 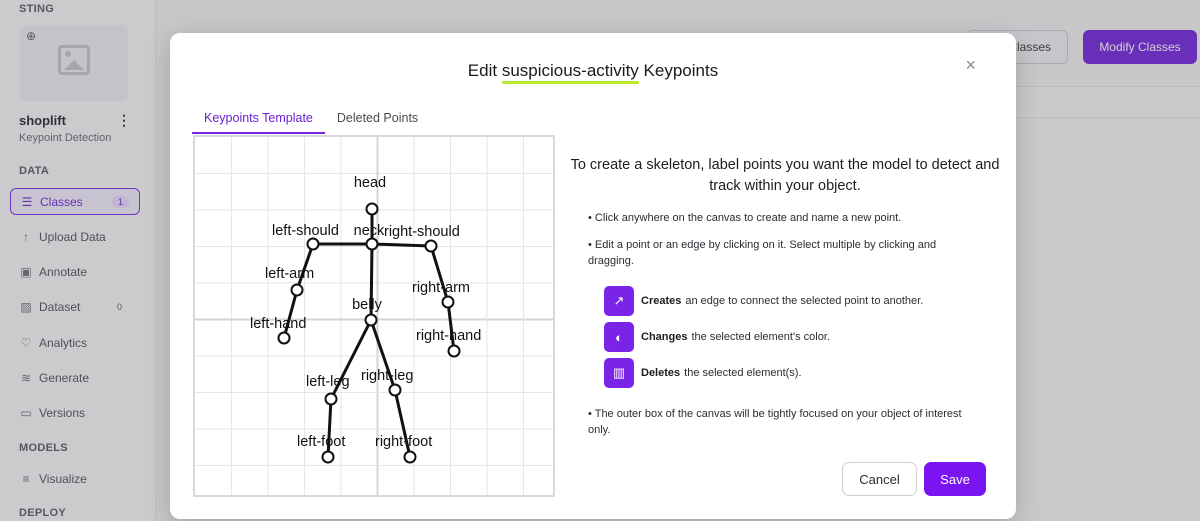 I want to click on keypoint-right-foot, so click(x=410, y=457).